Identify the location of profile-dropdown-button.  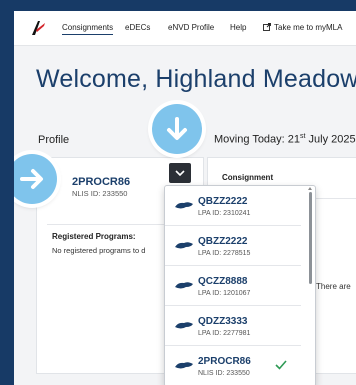
(180, 173).